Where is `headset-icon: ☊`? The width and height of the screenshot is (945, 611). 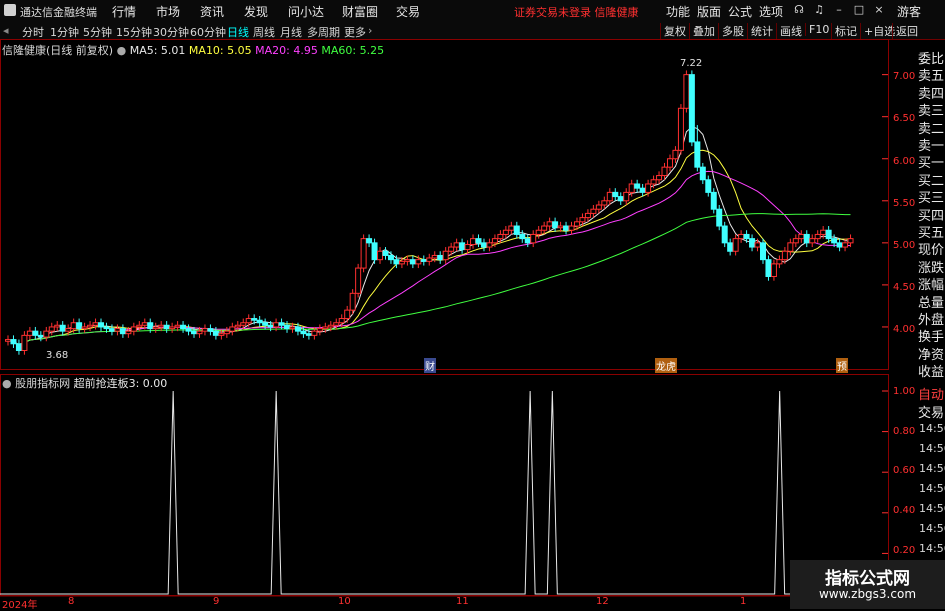 headset-icon: ☊ is located at coordinates (799, 10).